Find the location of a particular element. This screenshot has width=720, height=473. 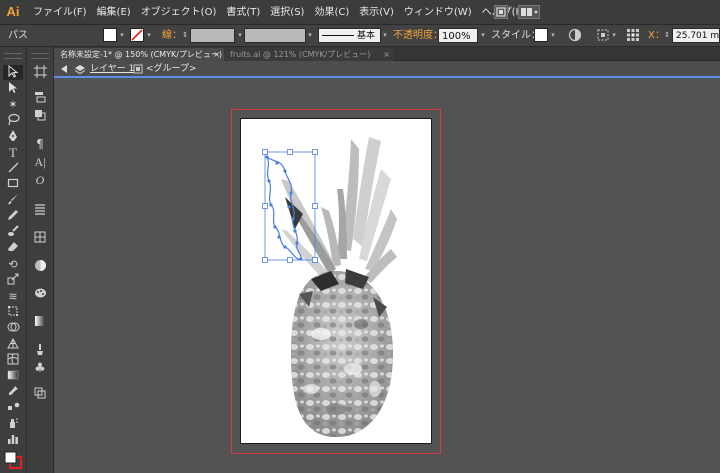

menu-type: 書式(T) is located at coordinates (243, 12).